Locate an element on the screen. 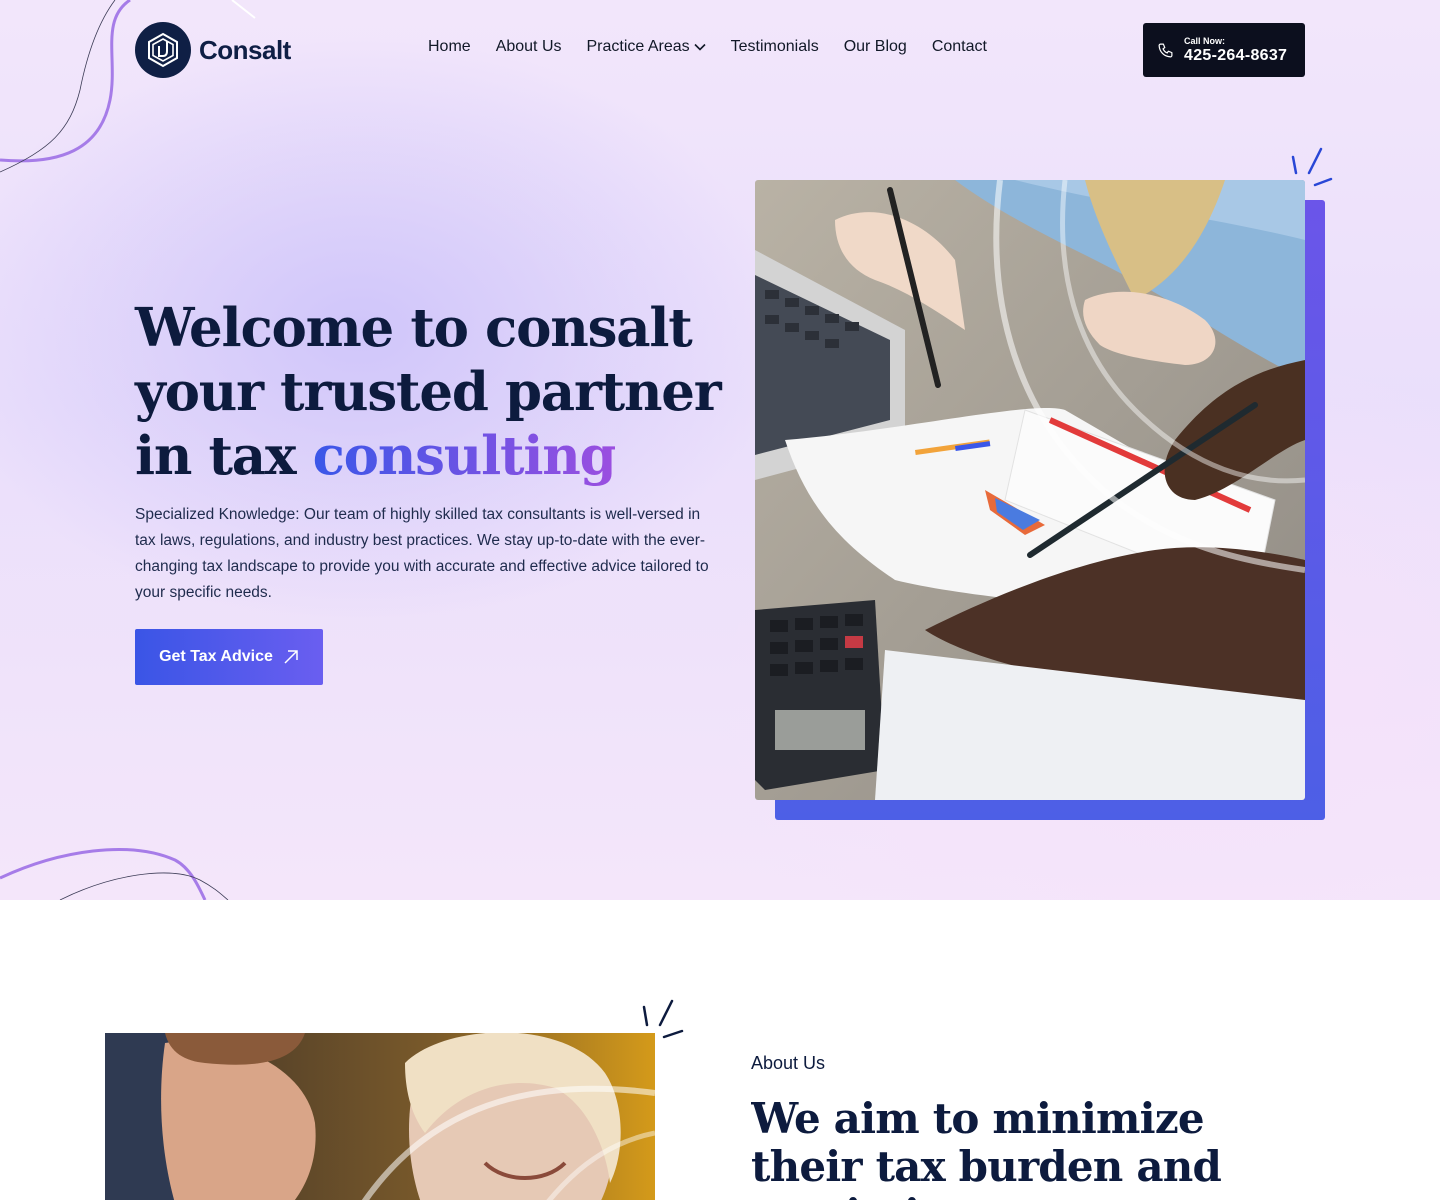 The width and height of the screenshot is (1440, 1200). about-photo-people is located at coordinates (380, 1116).